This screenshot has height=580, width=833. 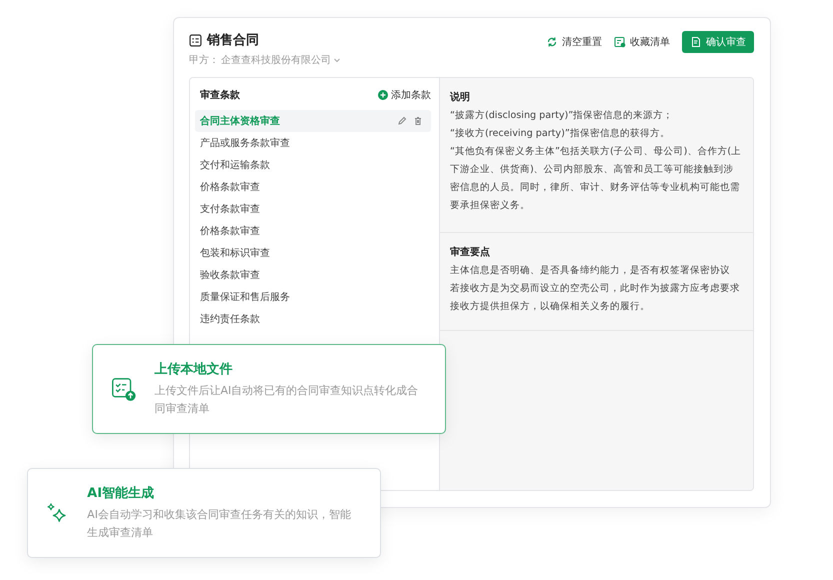 What do you see at coordinates (552, 42) in the screenshot?
I see `refresh-icon` at bounding box center [552, 42].